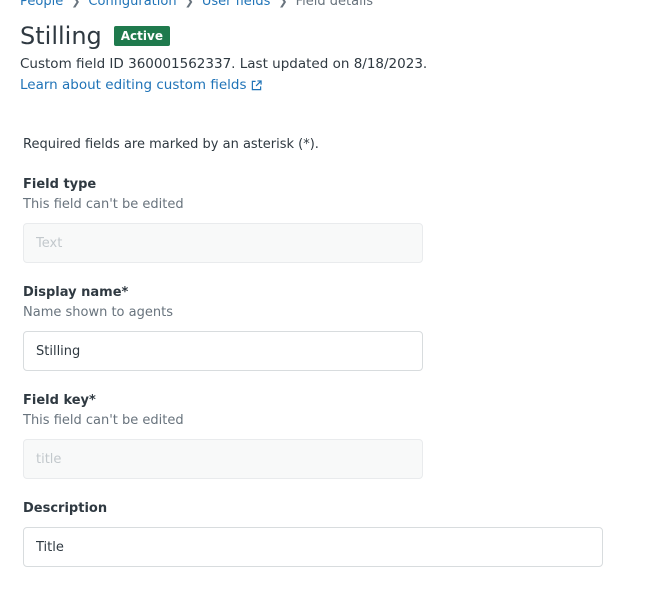 The height and width of the screenshot is (612, 648). Describe the element at coordinates (65, 508) in the screenshot. I see `description-label: Description` at that location.